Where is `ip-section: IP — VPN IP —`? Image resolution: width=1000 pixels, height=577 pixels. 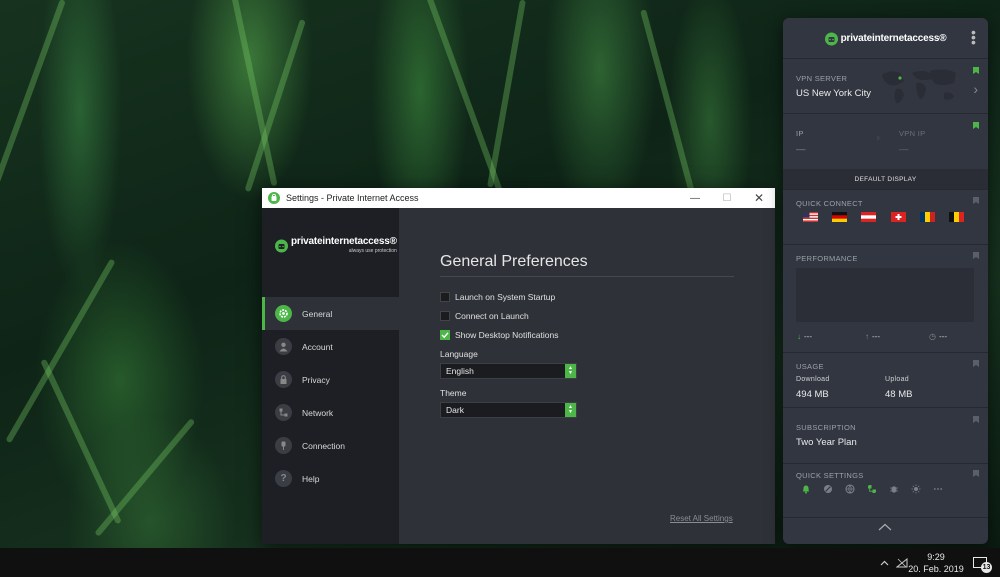
ip-section: IP — VPN IP — is located at coordinates (885, 141).